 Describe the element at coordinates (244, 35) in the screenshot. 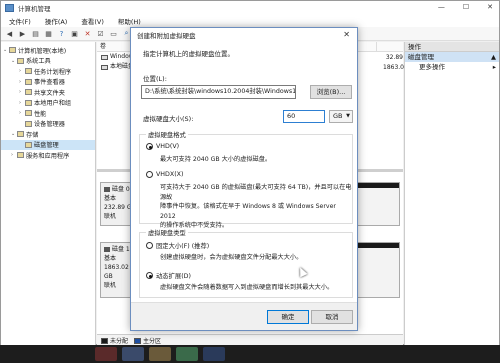

I see `dialog-title-bar: 创建和附加虚拟硬盘 ✕` at that location.